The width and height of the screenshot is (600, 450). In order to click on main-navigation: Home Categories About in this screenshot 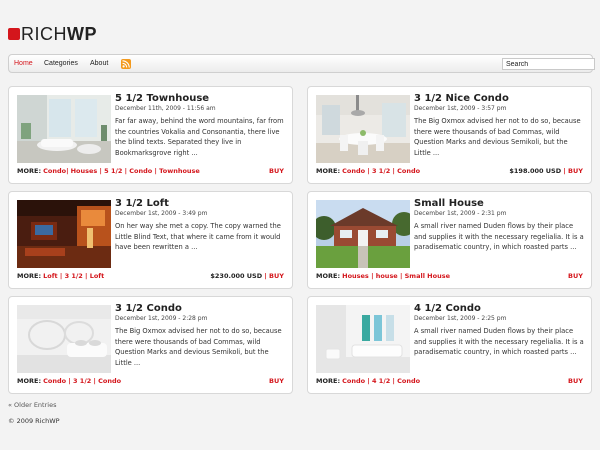, I will do `click(301, 63)`.